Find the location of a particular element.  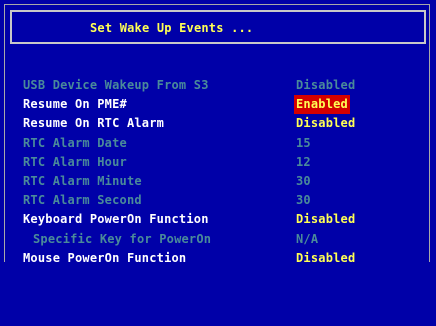

setting-label: Resume On PME# is located at coordinates (75, 104).